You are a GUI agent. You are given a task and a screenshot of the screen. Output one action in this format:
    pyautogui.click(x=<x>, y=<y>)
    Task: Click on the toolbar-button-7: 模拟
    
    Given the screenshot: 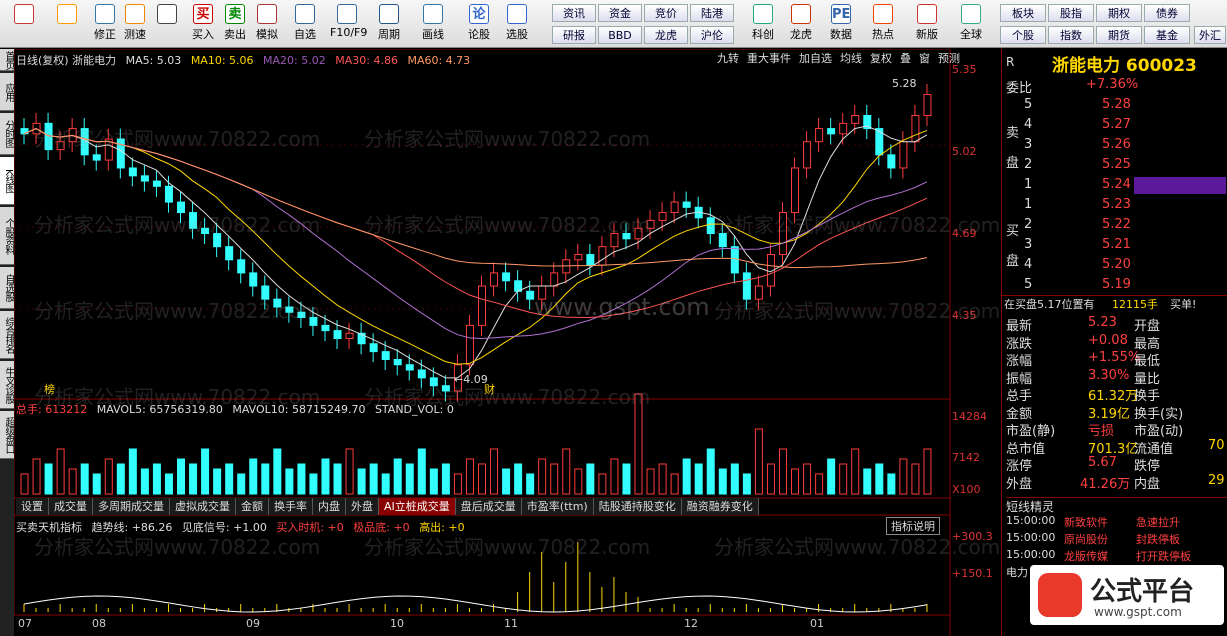 What is the action you would take?
    pyautogui.click(x=267, y=24)
    